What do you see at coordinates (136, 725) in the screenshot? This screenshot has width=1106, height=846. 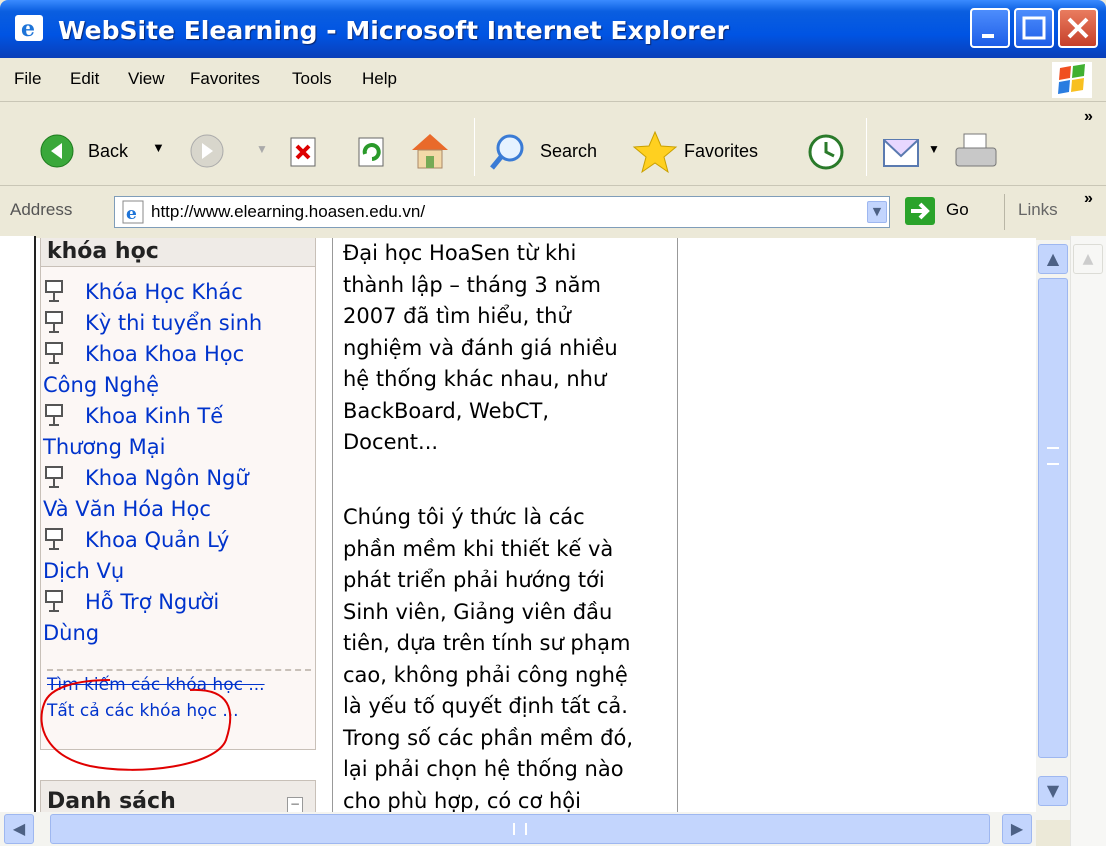 I see `red-annotation-circle` at bounding box center [136, 725].